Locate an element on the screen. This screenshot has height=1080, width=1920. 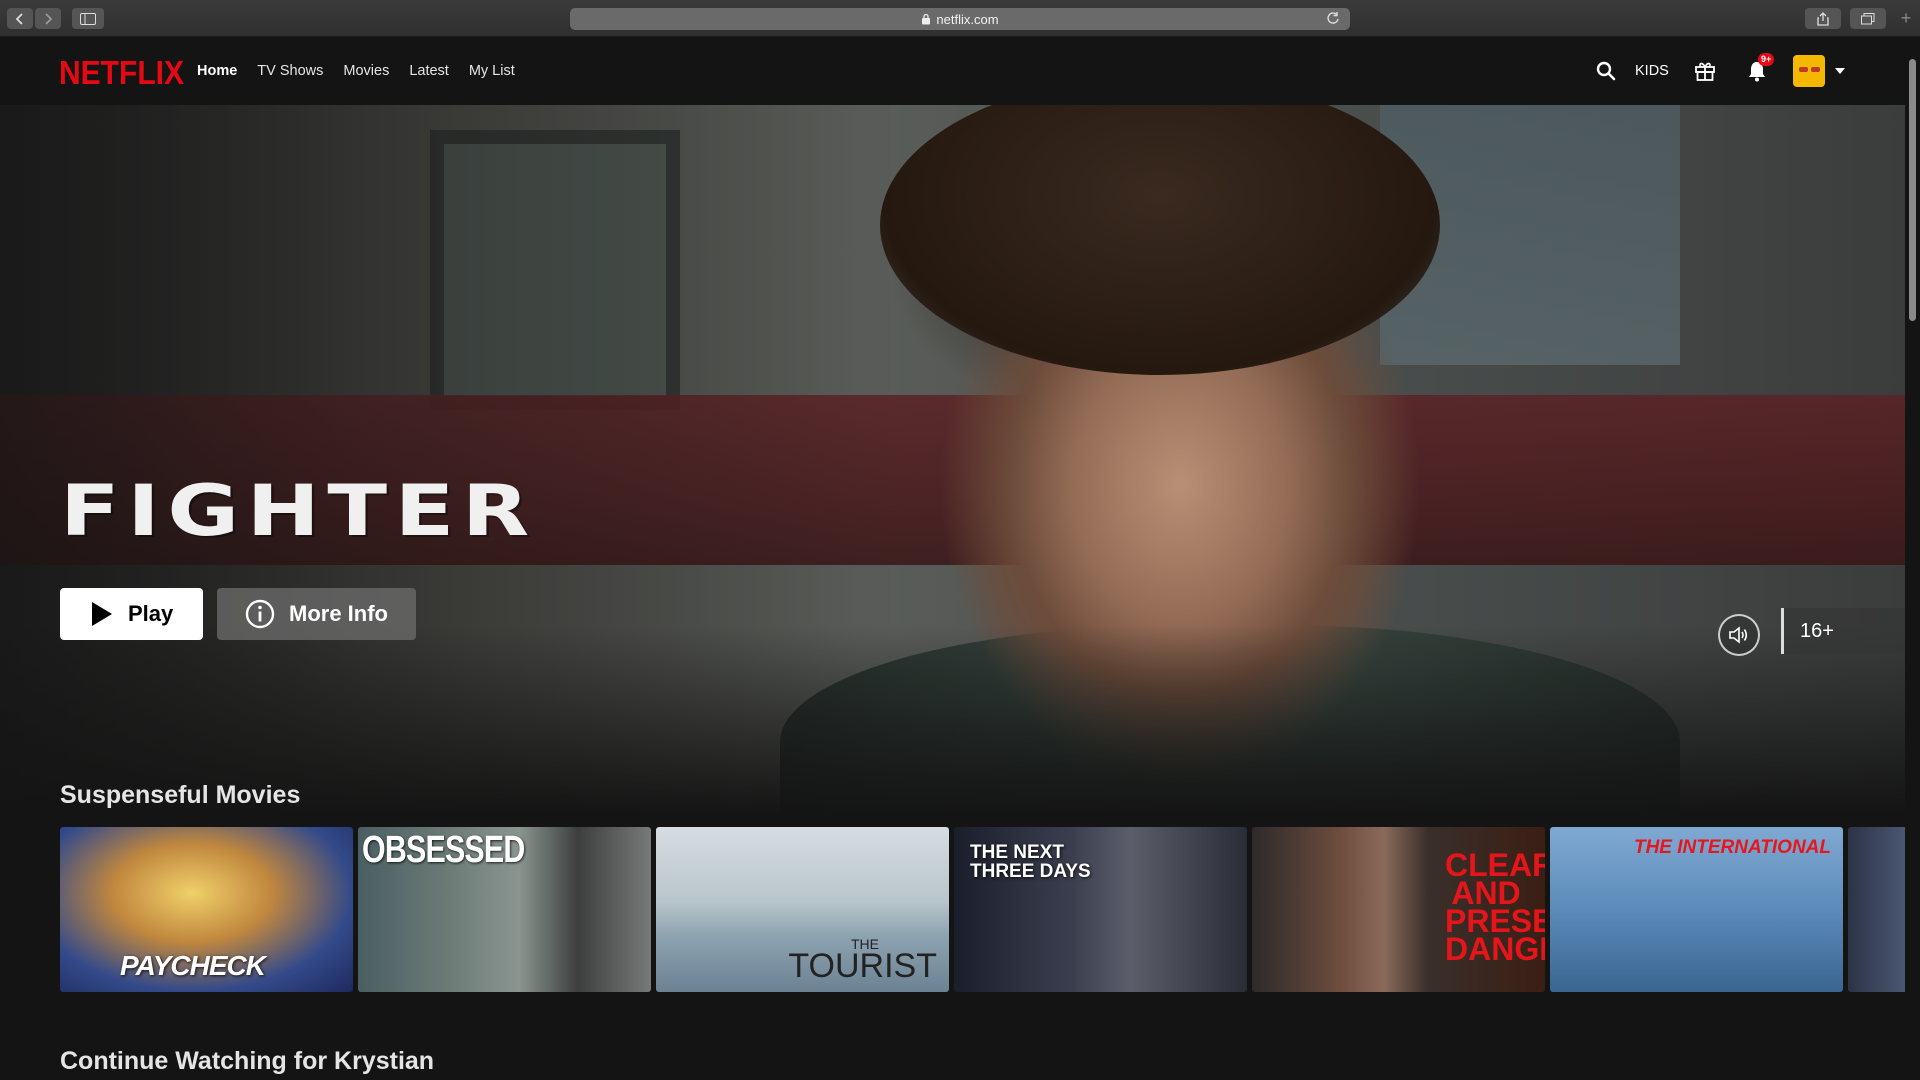
url-text: netflix.com is located at coordinates (967, 19).